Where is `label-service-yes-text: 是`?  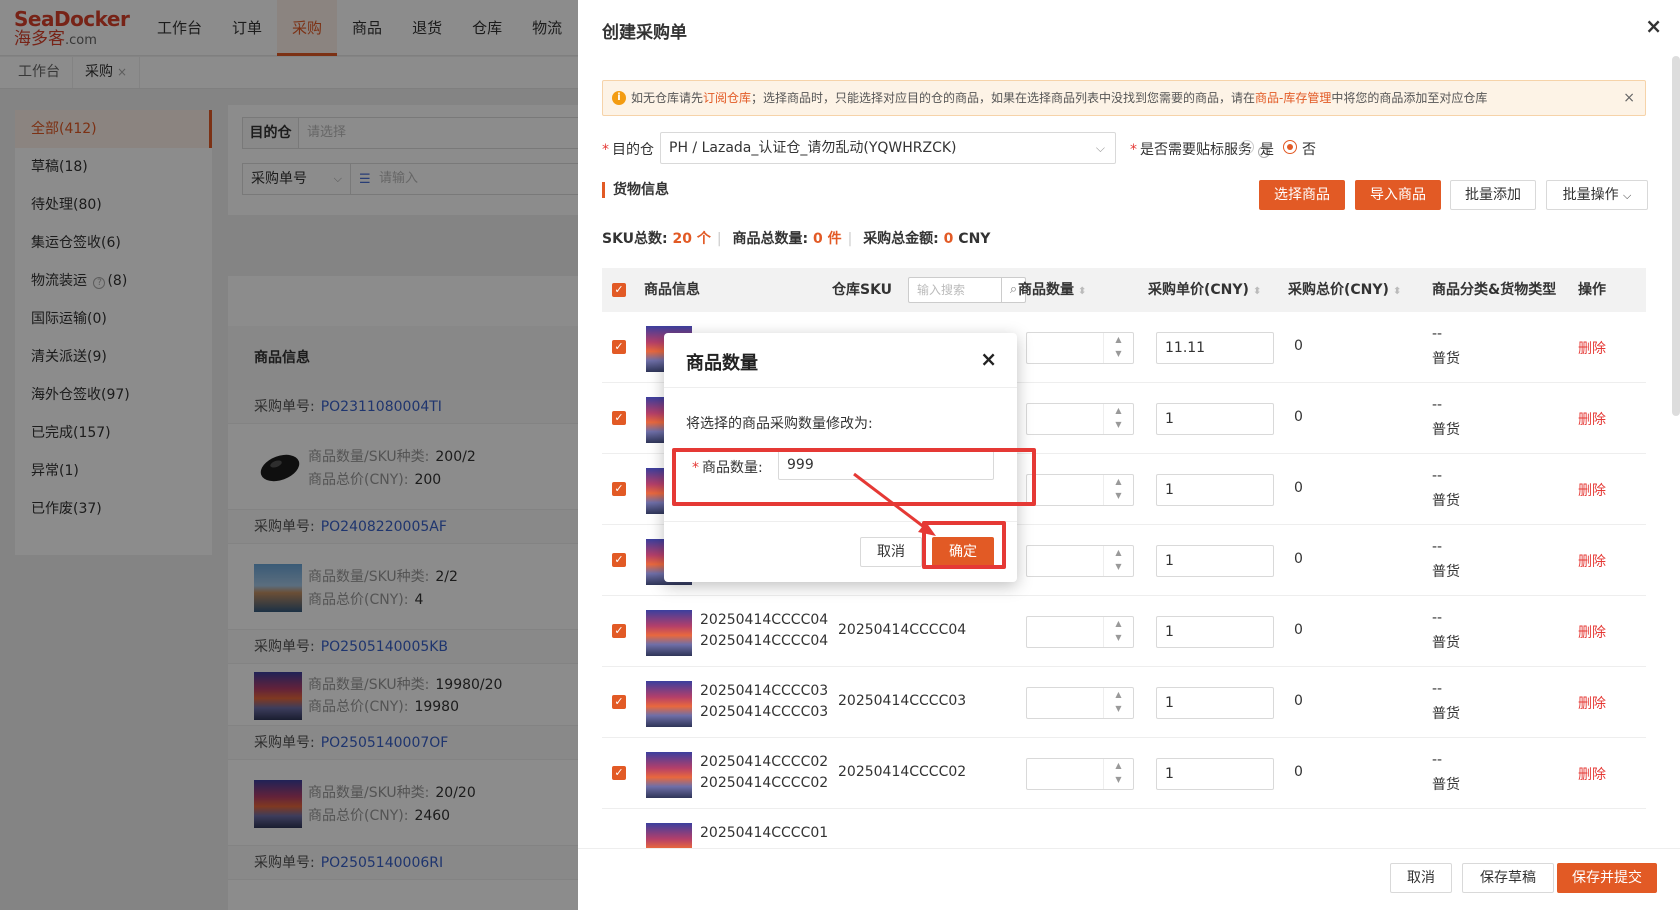
label-service-yes-text: 是 is located at coordinates (1267, 150).